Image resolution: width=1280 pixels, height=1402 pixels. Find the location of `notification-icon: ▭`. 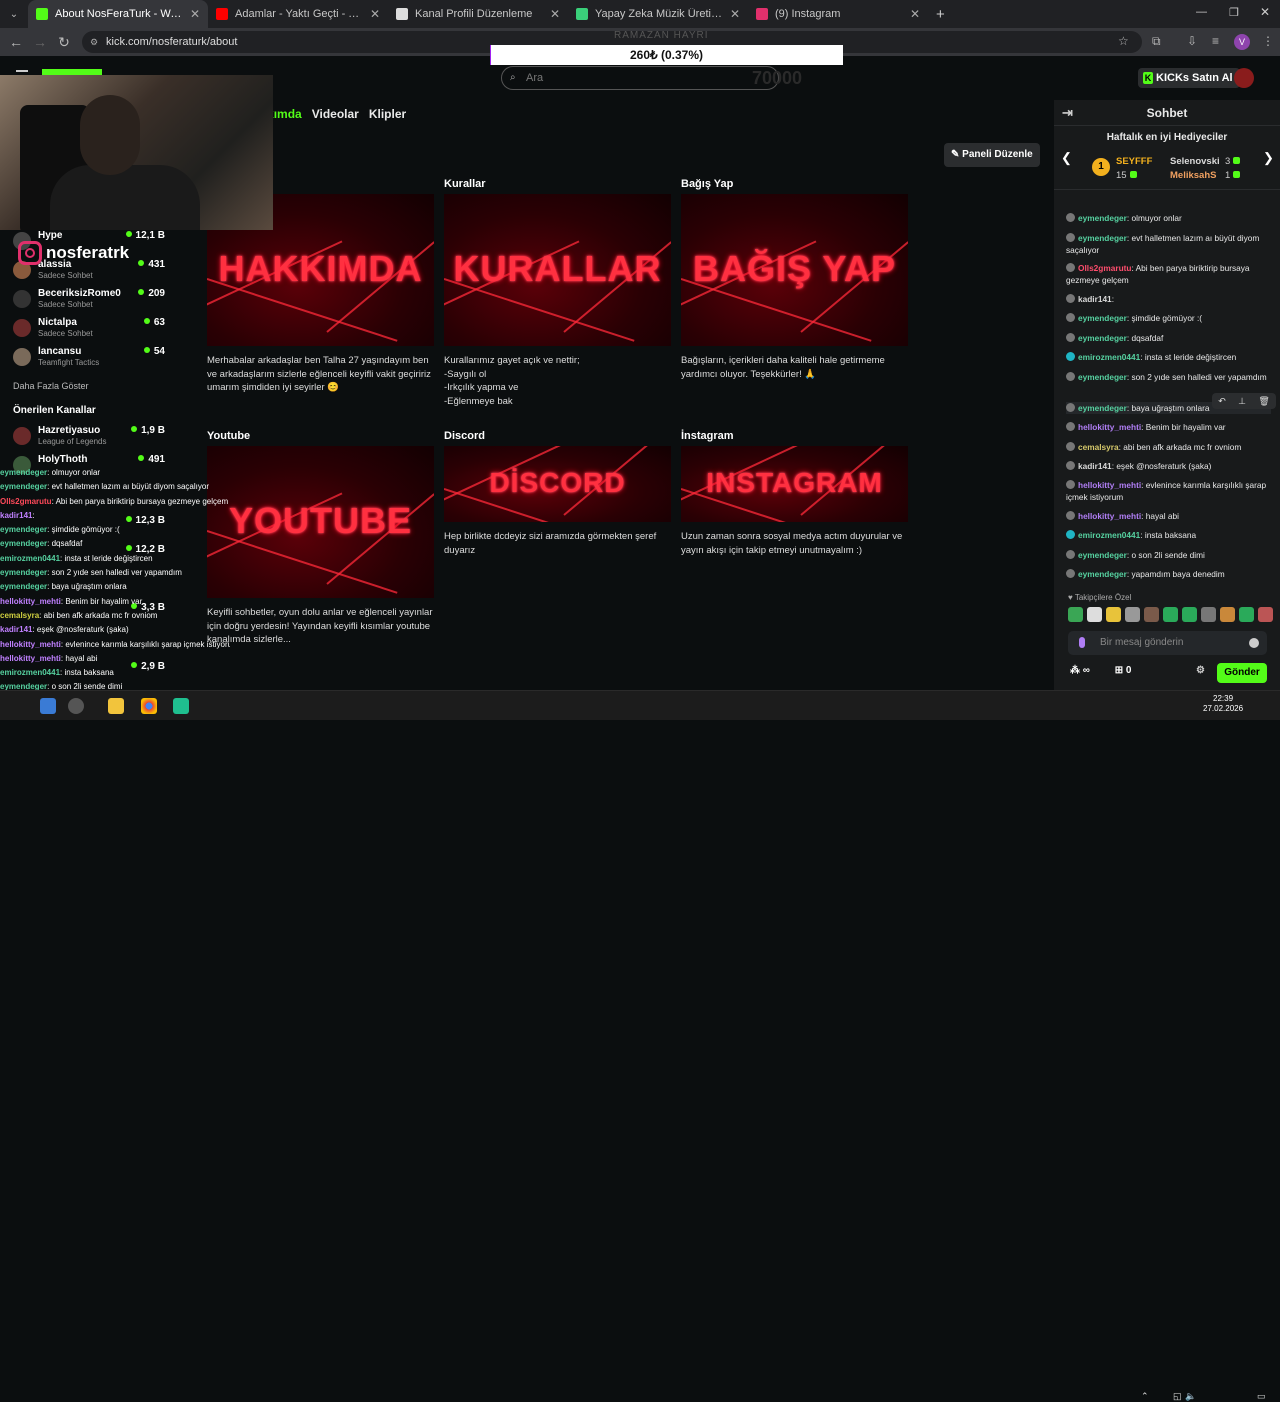

notification-icon: ▭ is located at coordinates (1261, 1396).